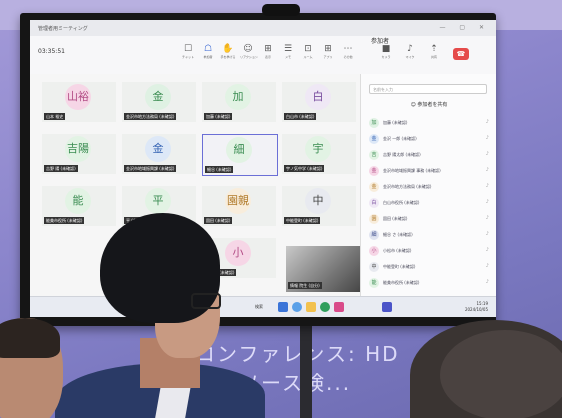 The width and height of the screenshot is (562, 418). I want to click on title-bar: 管理者用ミーティング — ▢ ✕, so click(263, 28).